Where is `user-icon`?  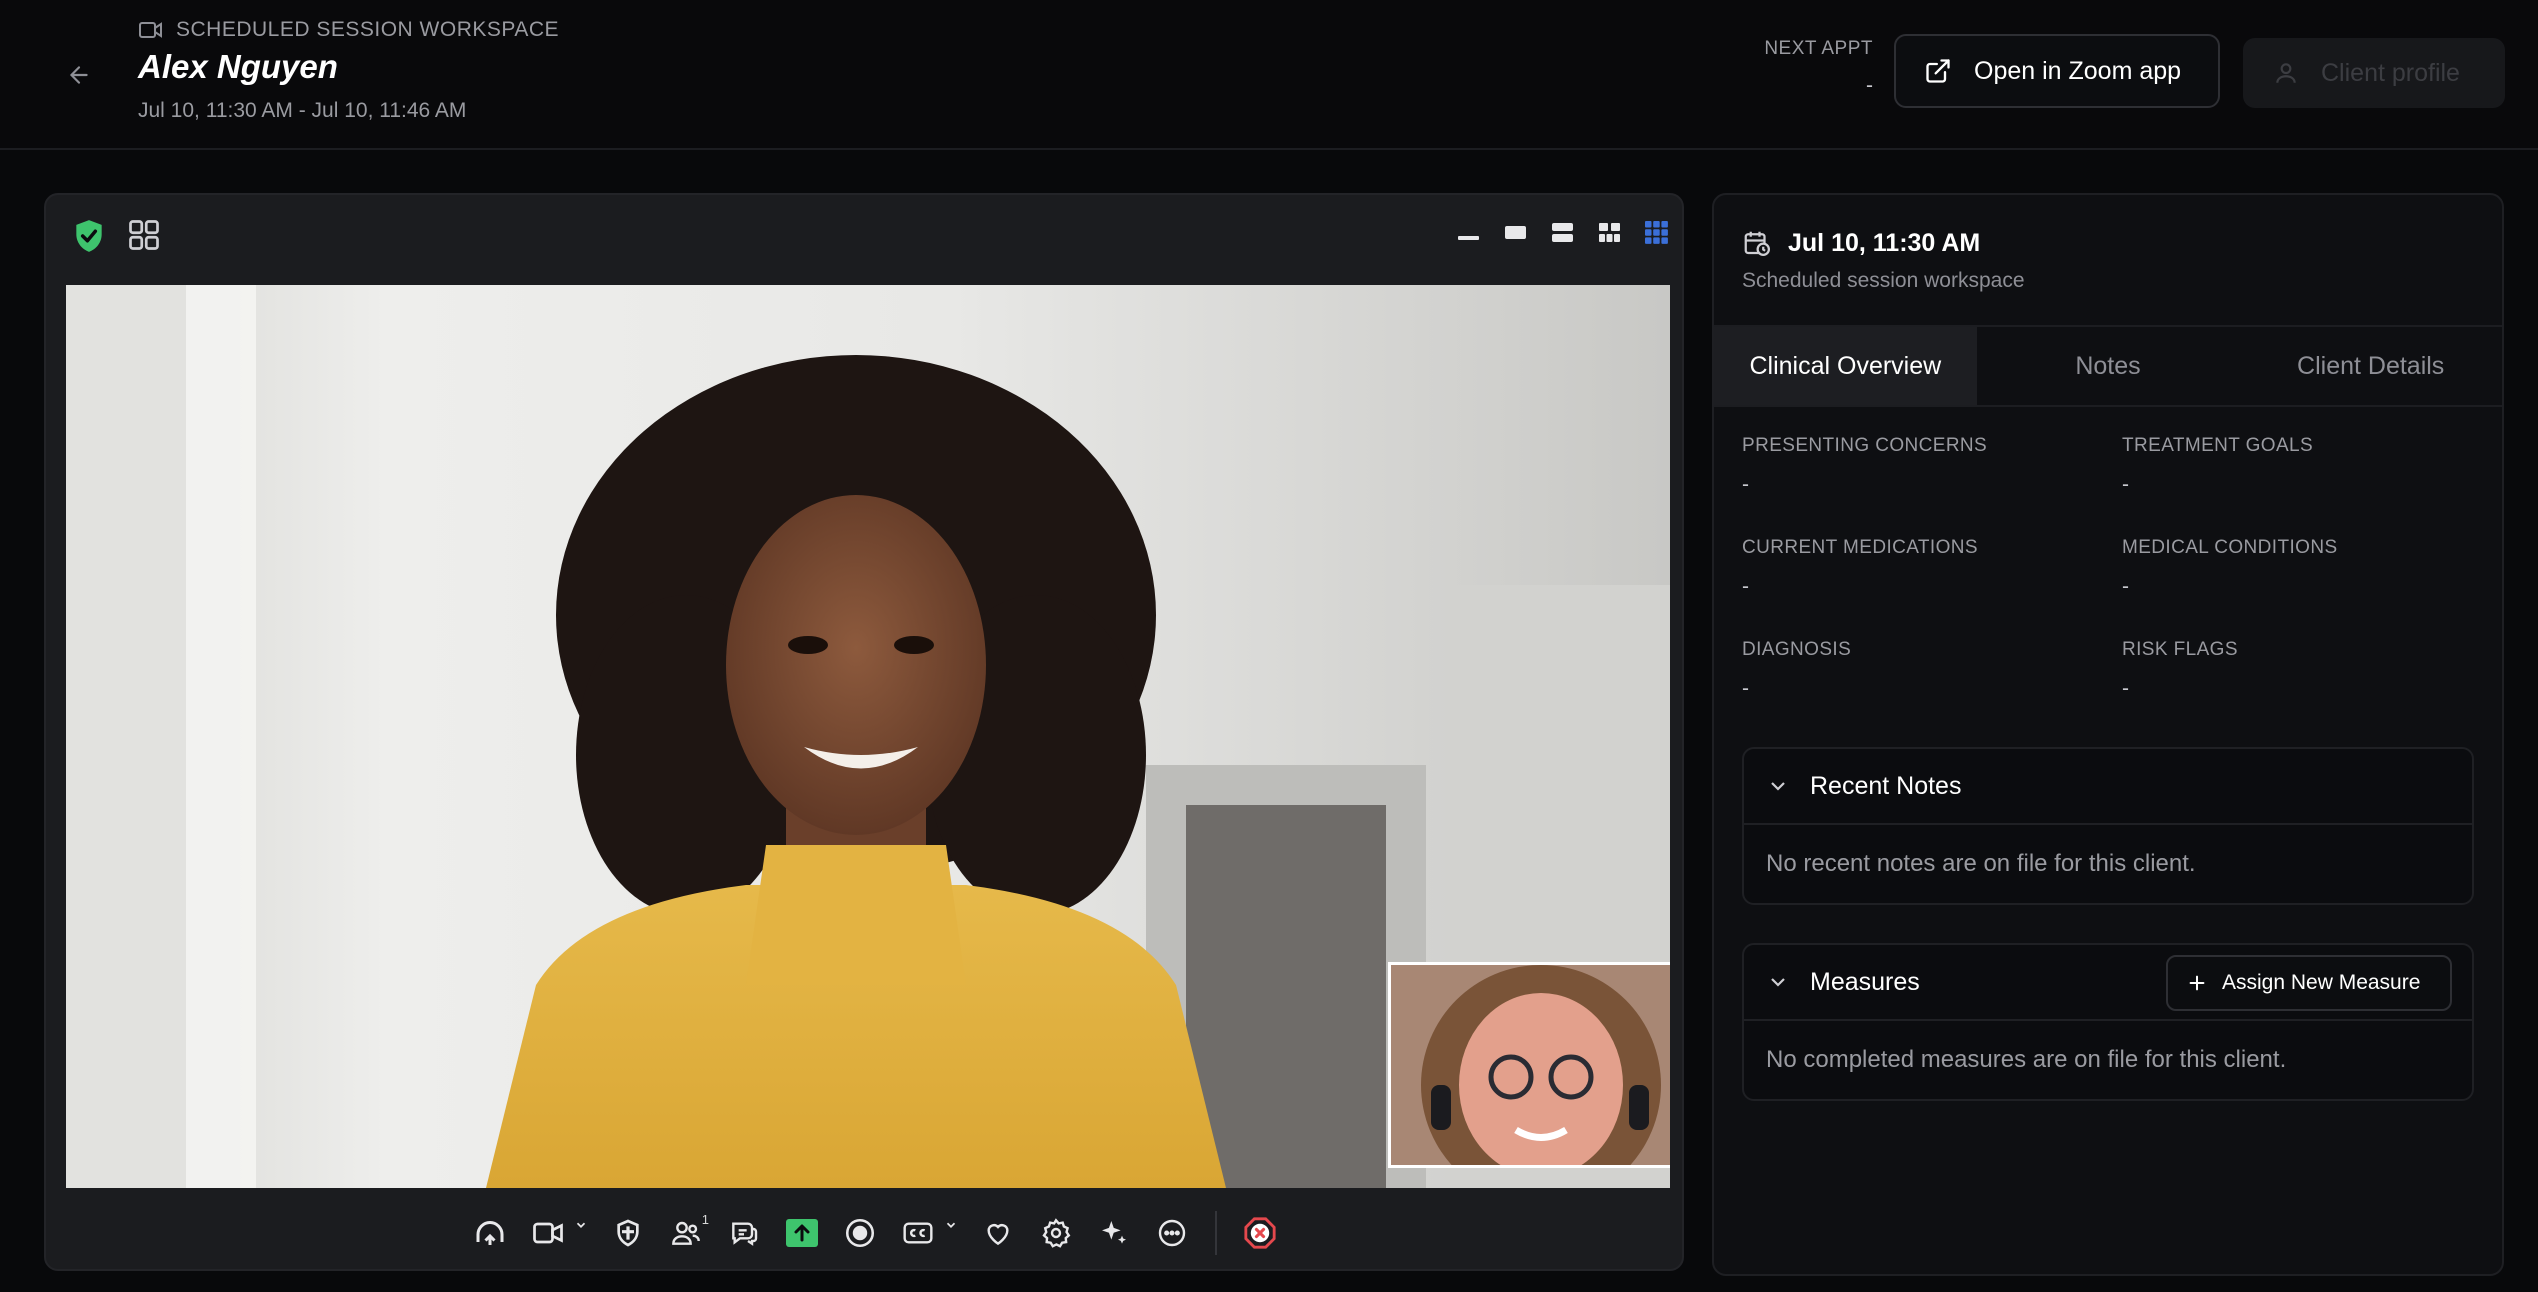 user-icon is located at coordinates (2286, 73).